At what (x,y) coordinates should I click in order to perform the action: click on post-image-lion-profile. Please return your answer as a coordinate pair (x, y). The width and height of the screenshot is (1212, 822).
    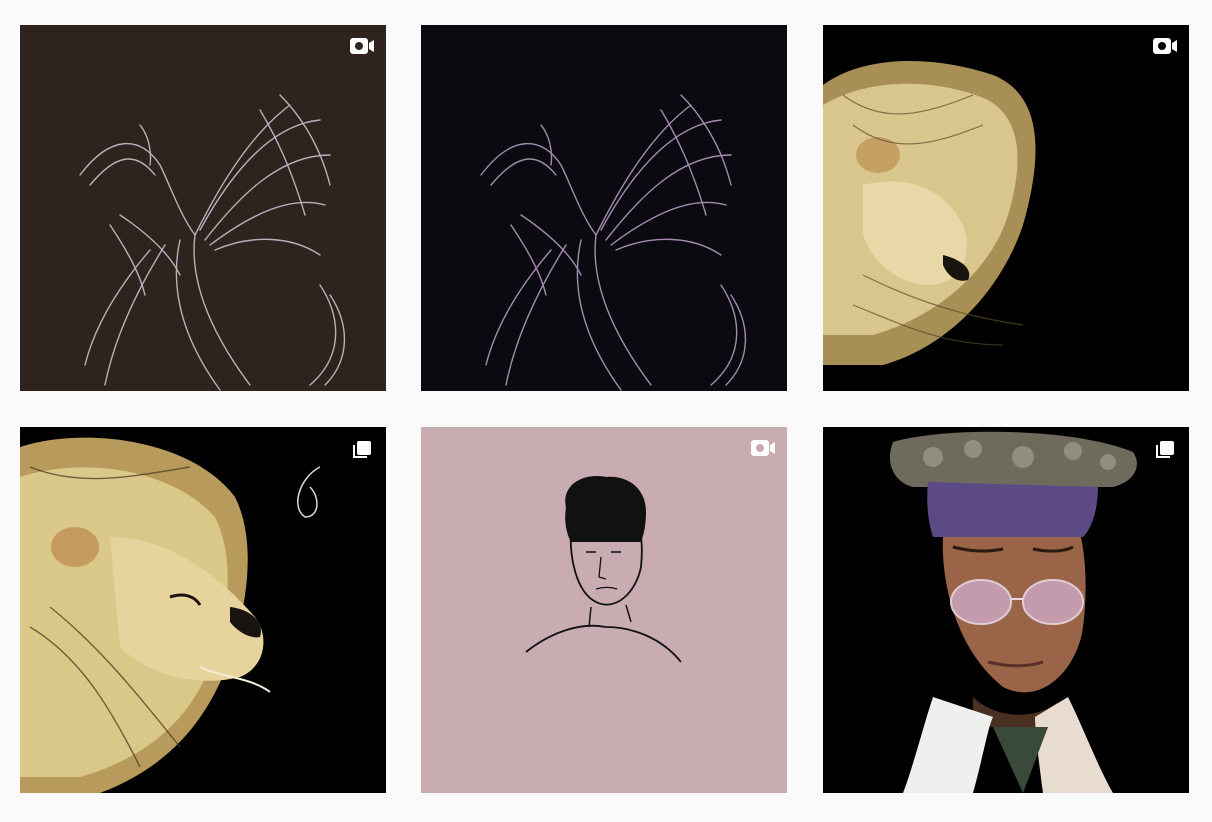
    Looking at the image, I should click on (203, 610).